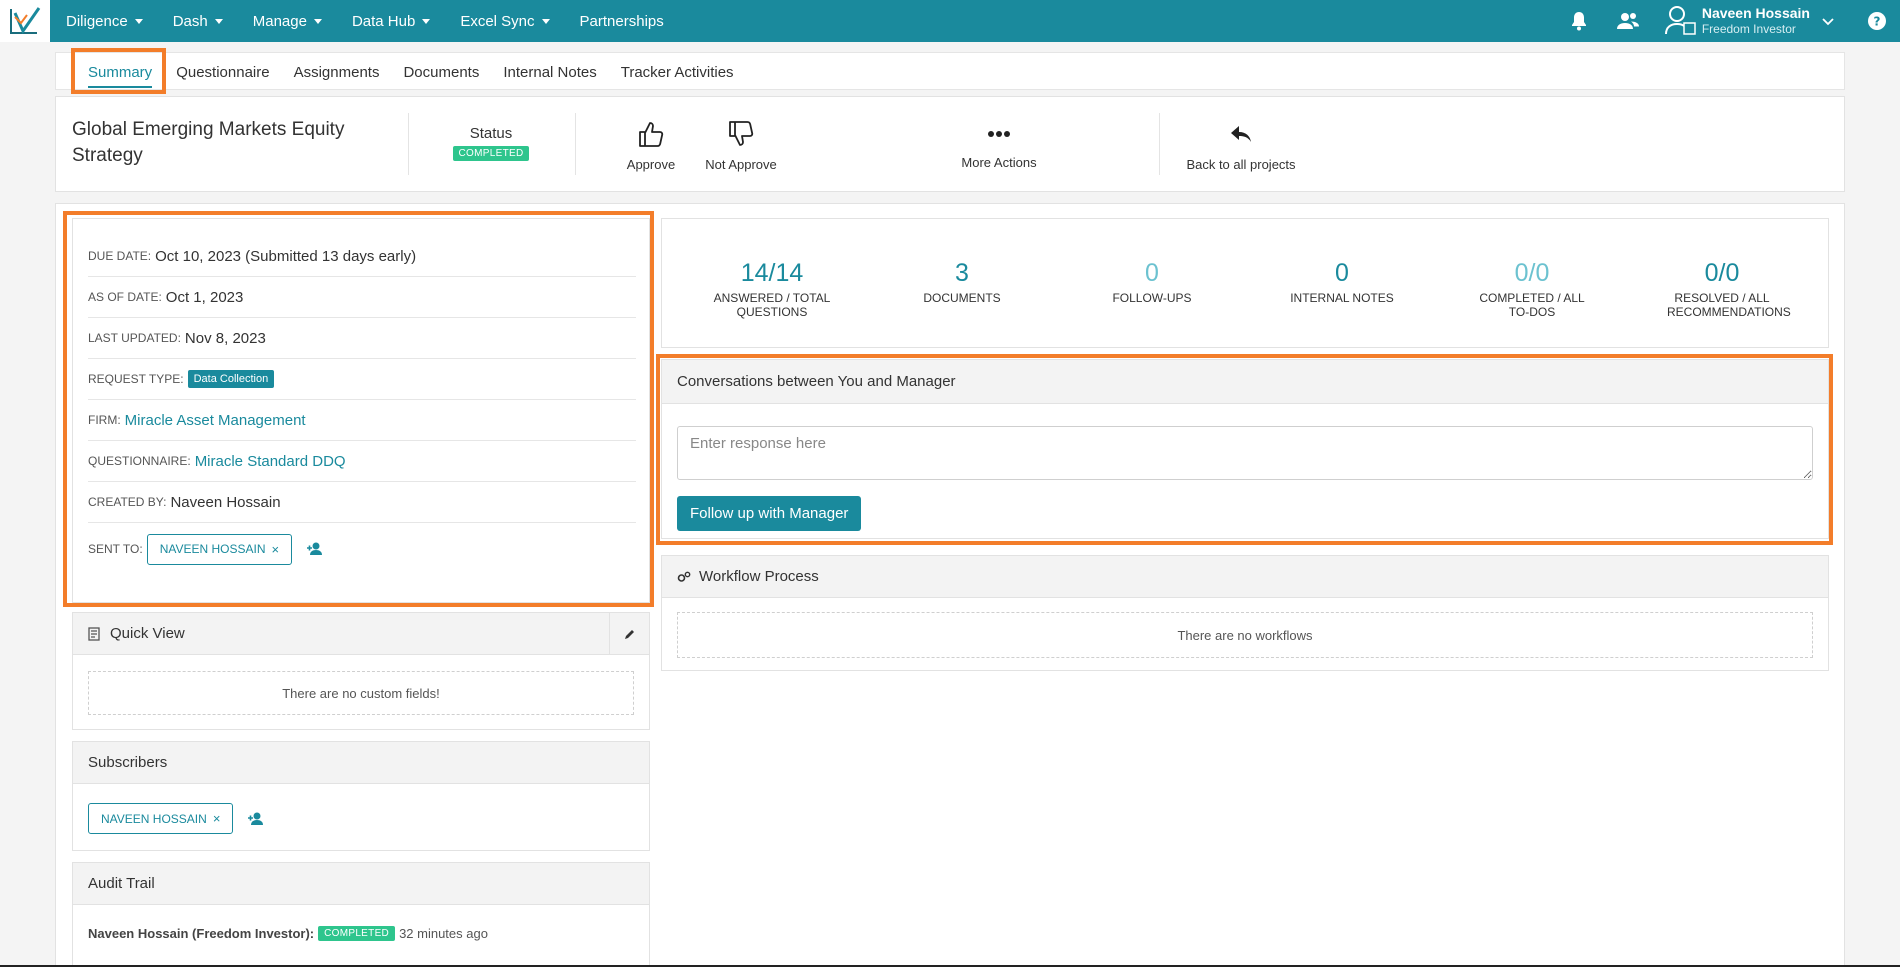 This screenshot has width=1900, height=967. What do you see at coordinates (125, 297) in the screenshot?
I see `as-of-date-label: AS OF DATE:` at bounding box center [125, 297].